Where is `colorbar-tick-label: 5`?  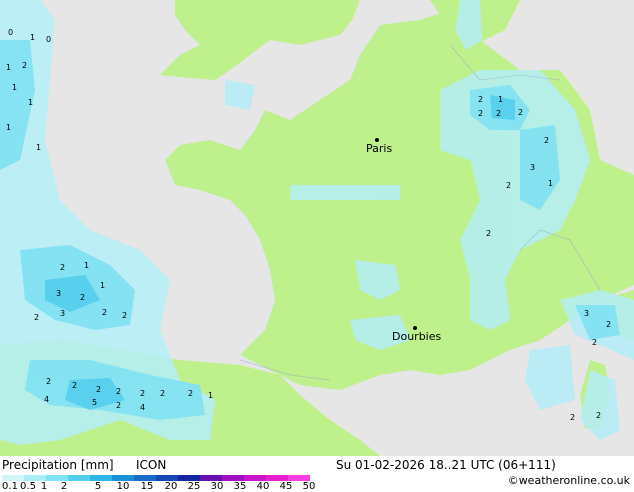 colorbar-tick-label: 5 is located at coordinates (98, 486).